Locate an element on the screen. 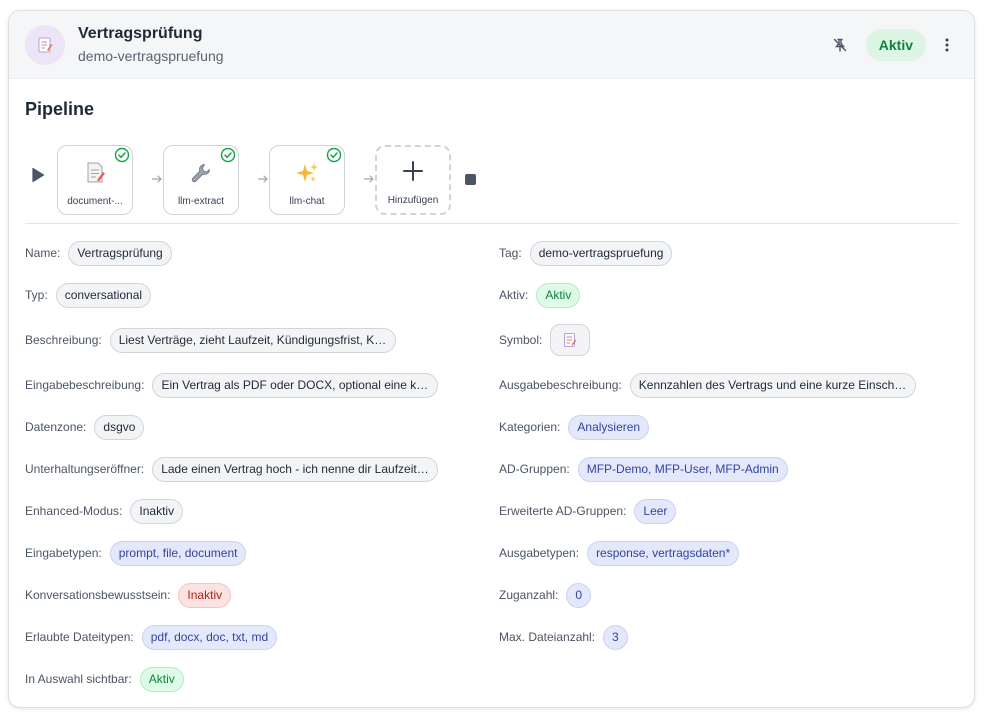 Image resolution: width=984 pixels, height=720 pixels. field-label: Max. Dateianzahl: is located at coordinates (547, 637).